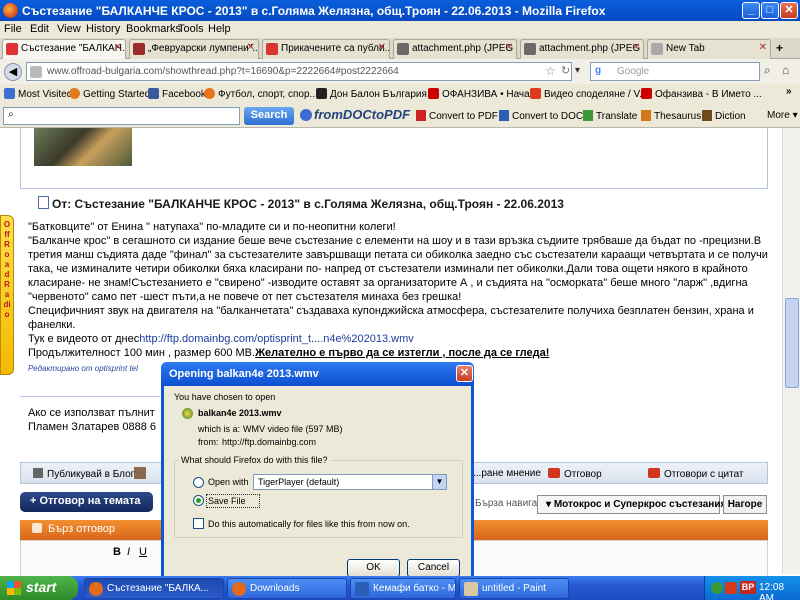 The height and width of the screenshot is (604, 800). I want to click on reload-icon: ↻, so click(565, 70).